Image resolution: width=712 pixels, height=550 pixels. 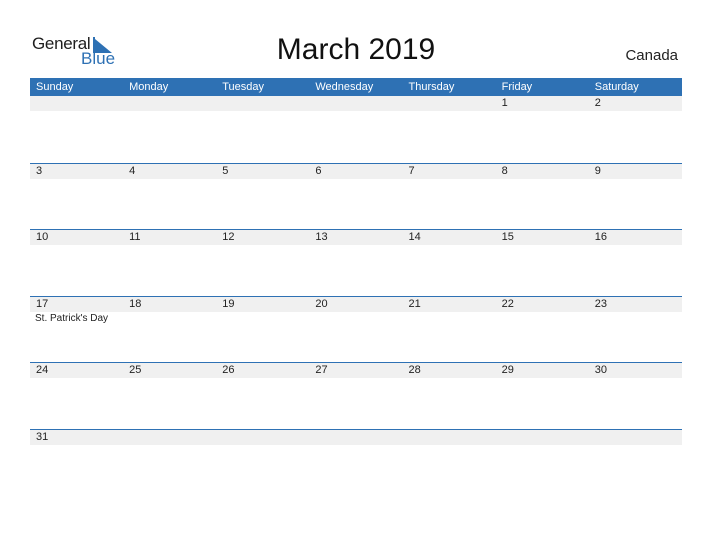 I want to click on week-row: 17 18 19 20 21 22 23 St. Patrick's Day, so click(x=356, y=329).